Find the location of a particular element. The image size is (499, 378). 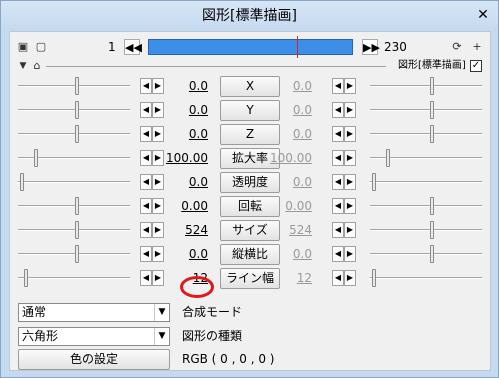

mouse-icon: ⌂ is located at coordinates (37, 65).